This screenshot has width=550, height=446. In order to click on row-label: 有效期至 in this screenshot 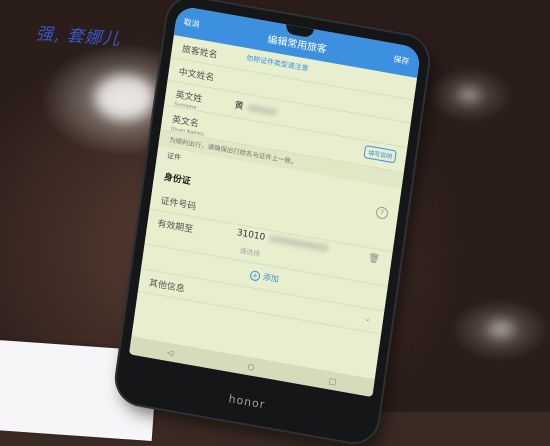, I will do `click(175, 227)`.